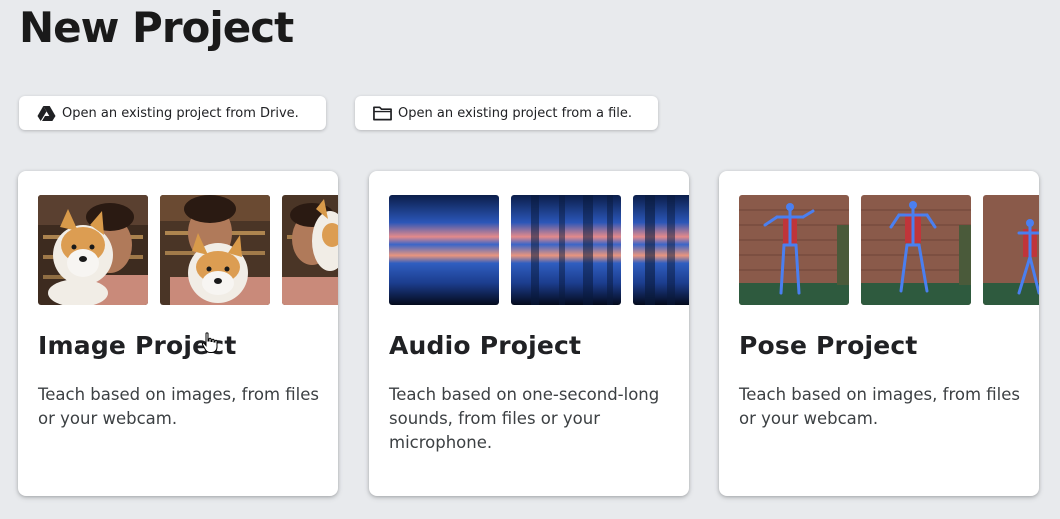 This screenshot has height=519, width=1060. What do you see at coordinates (828, 345) in the screenshot?
I see `pose-project-title: Pose Project` at bounding box center [828, 345].